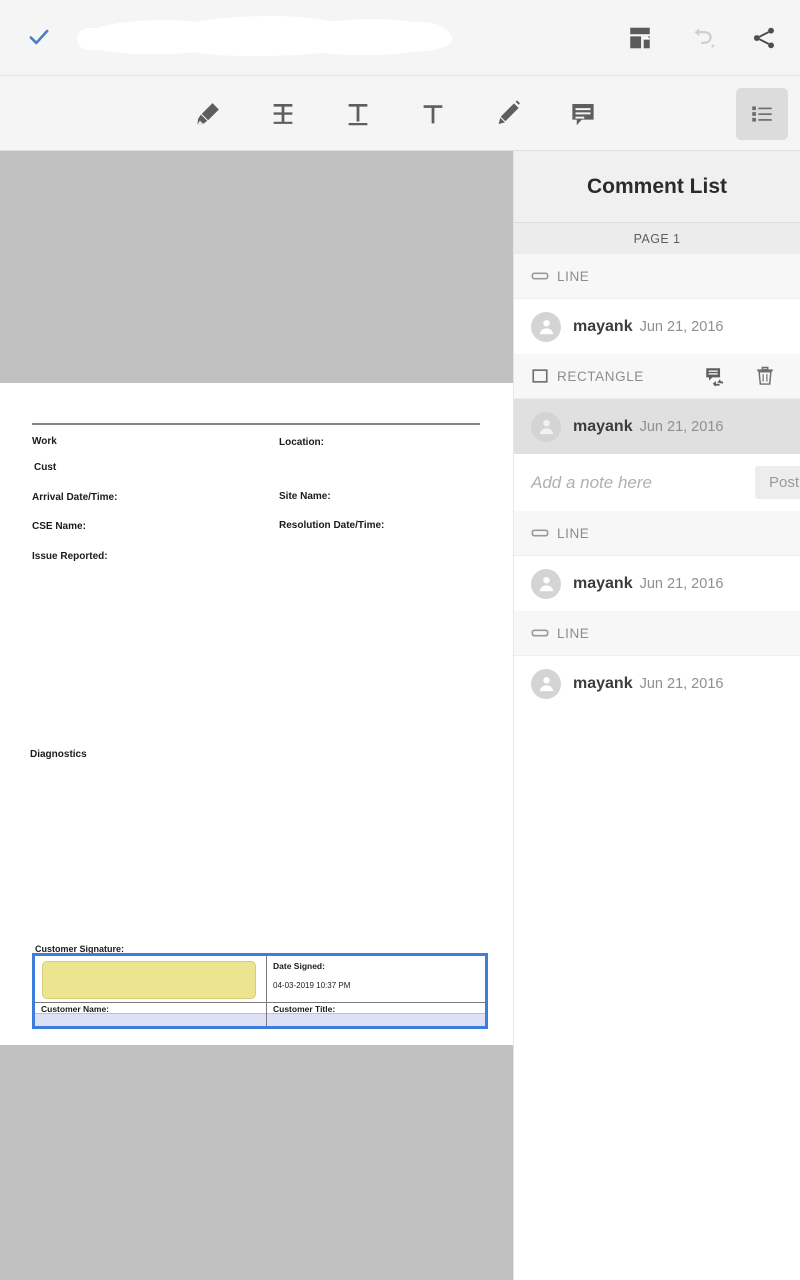 The width and height of the screenshot is (800, 1280). Describe the element at coordinates (299, 966) in the screenshot. I see `date-signed-label: Date Signed:` at that location.